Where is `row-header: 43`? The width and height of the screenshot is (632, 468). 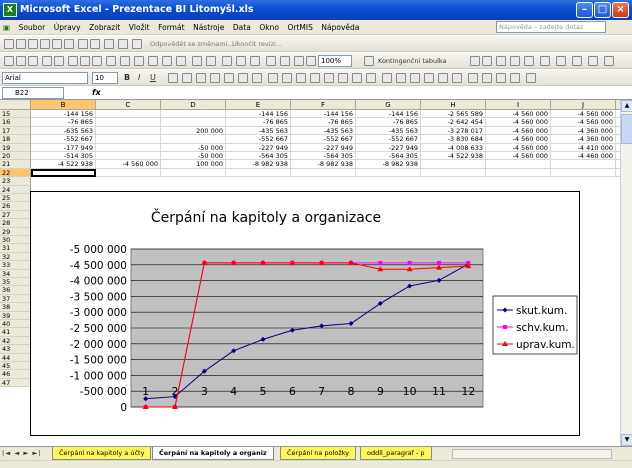 row-header: 43 is located at coordinates (15, 349).